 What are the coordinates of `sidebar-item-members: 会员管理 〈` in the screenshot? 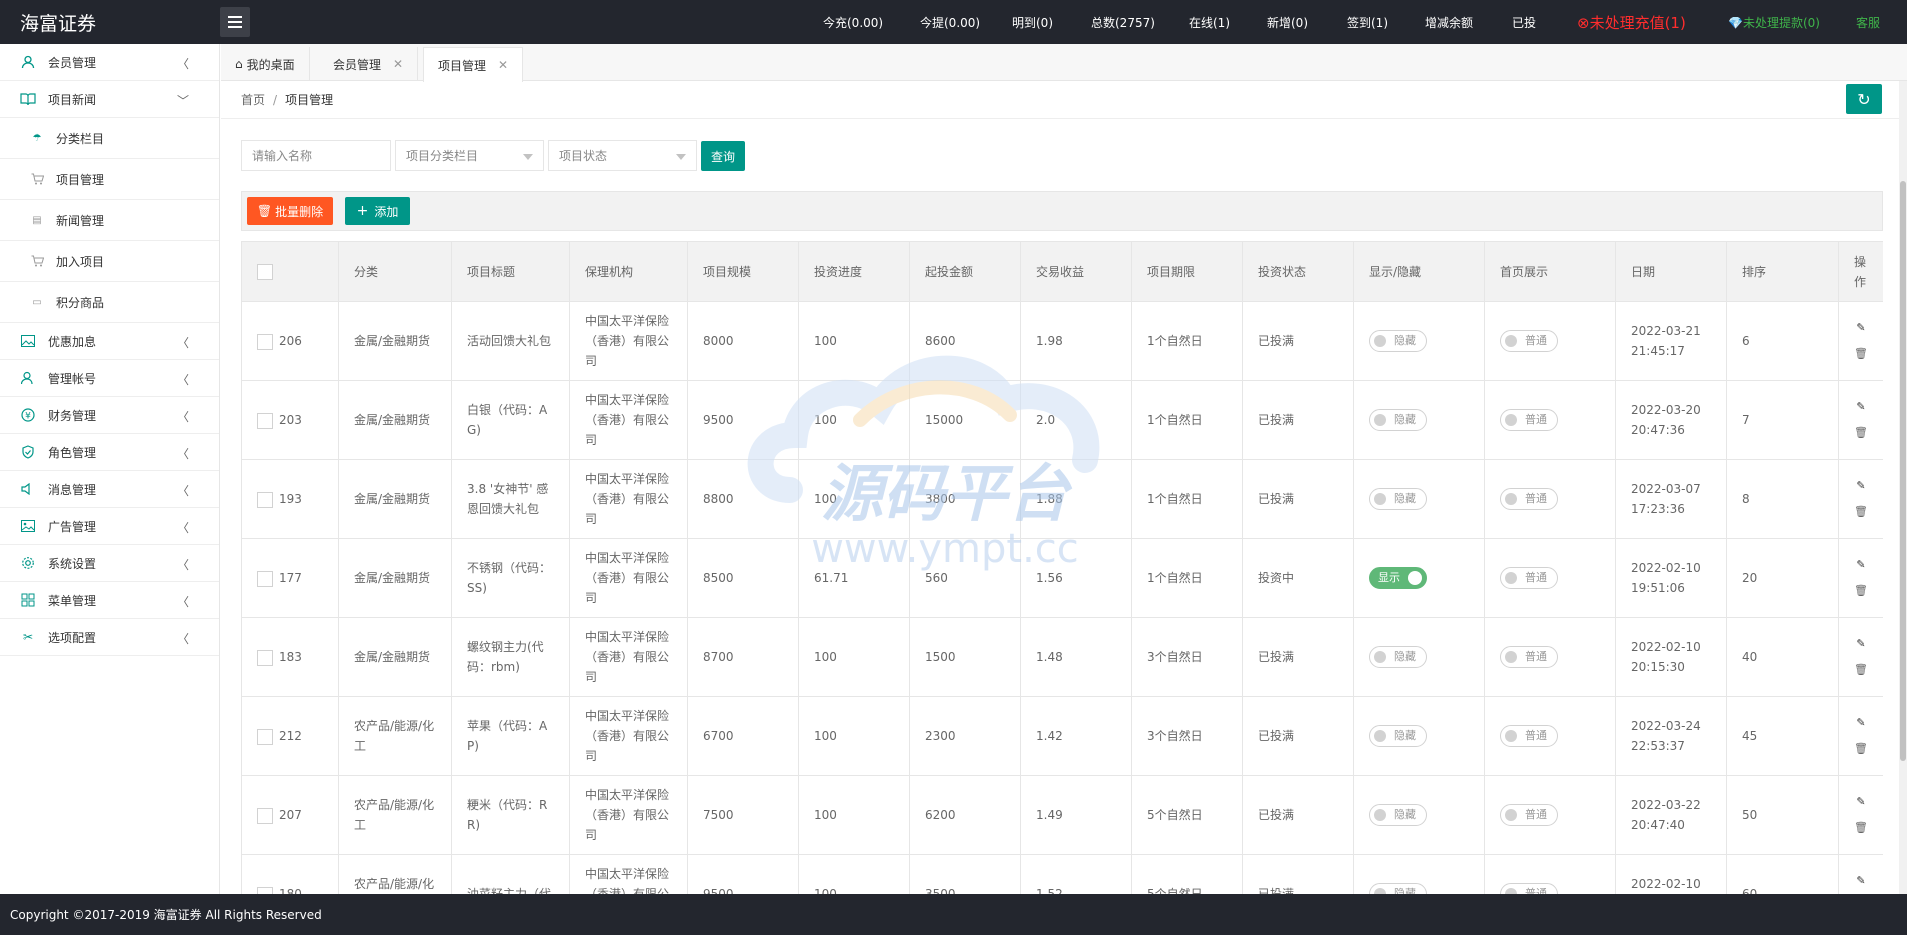 It's located at (109, 62).